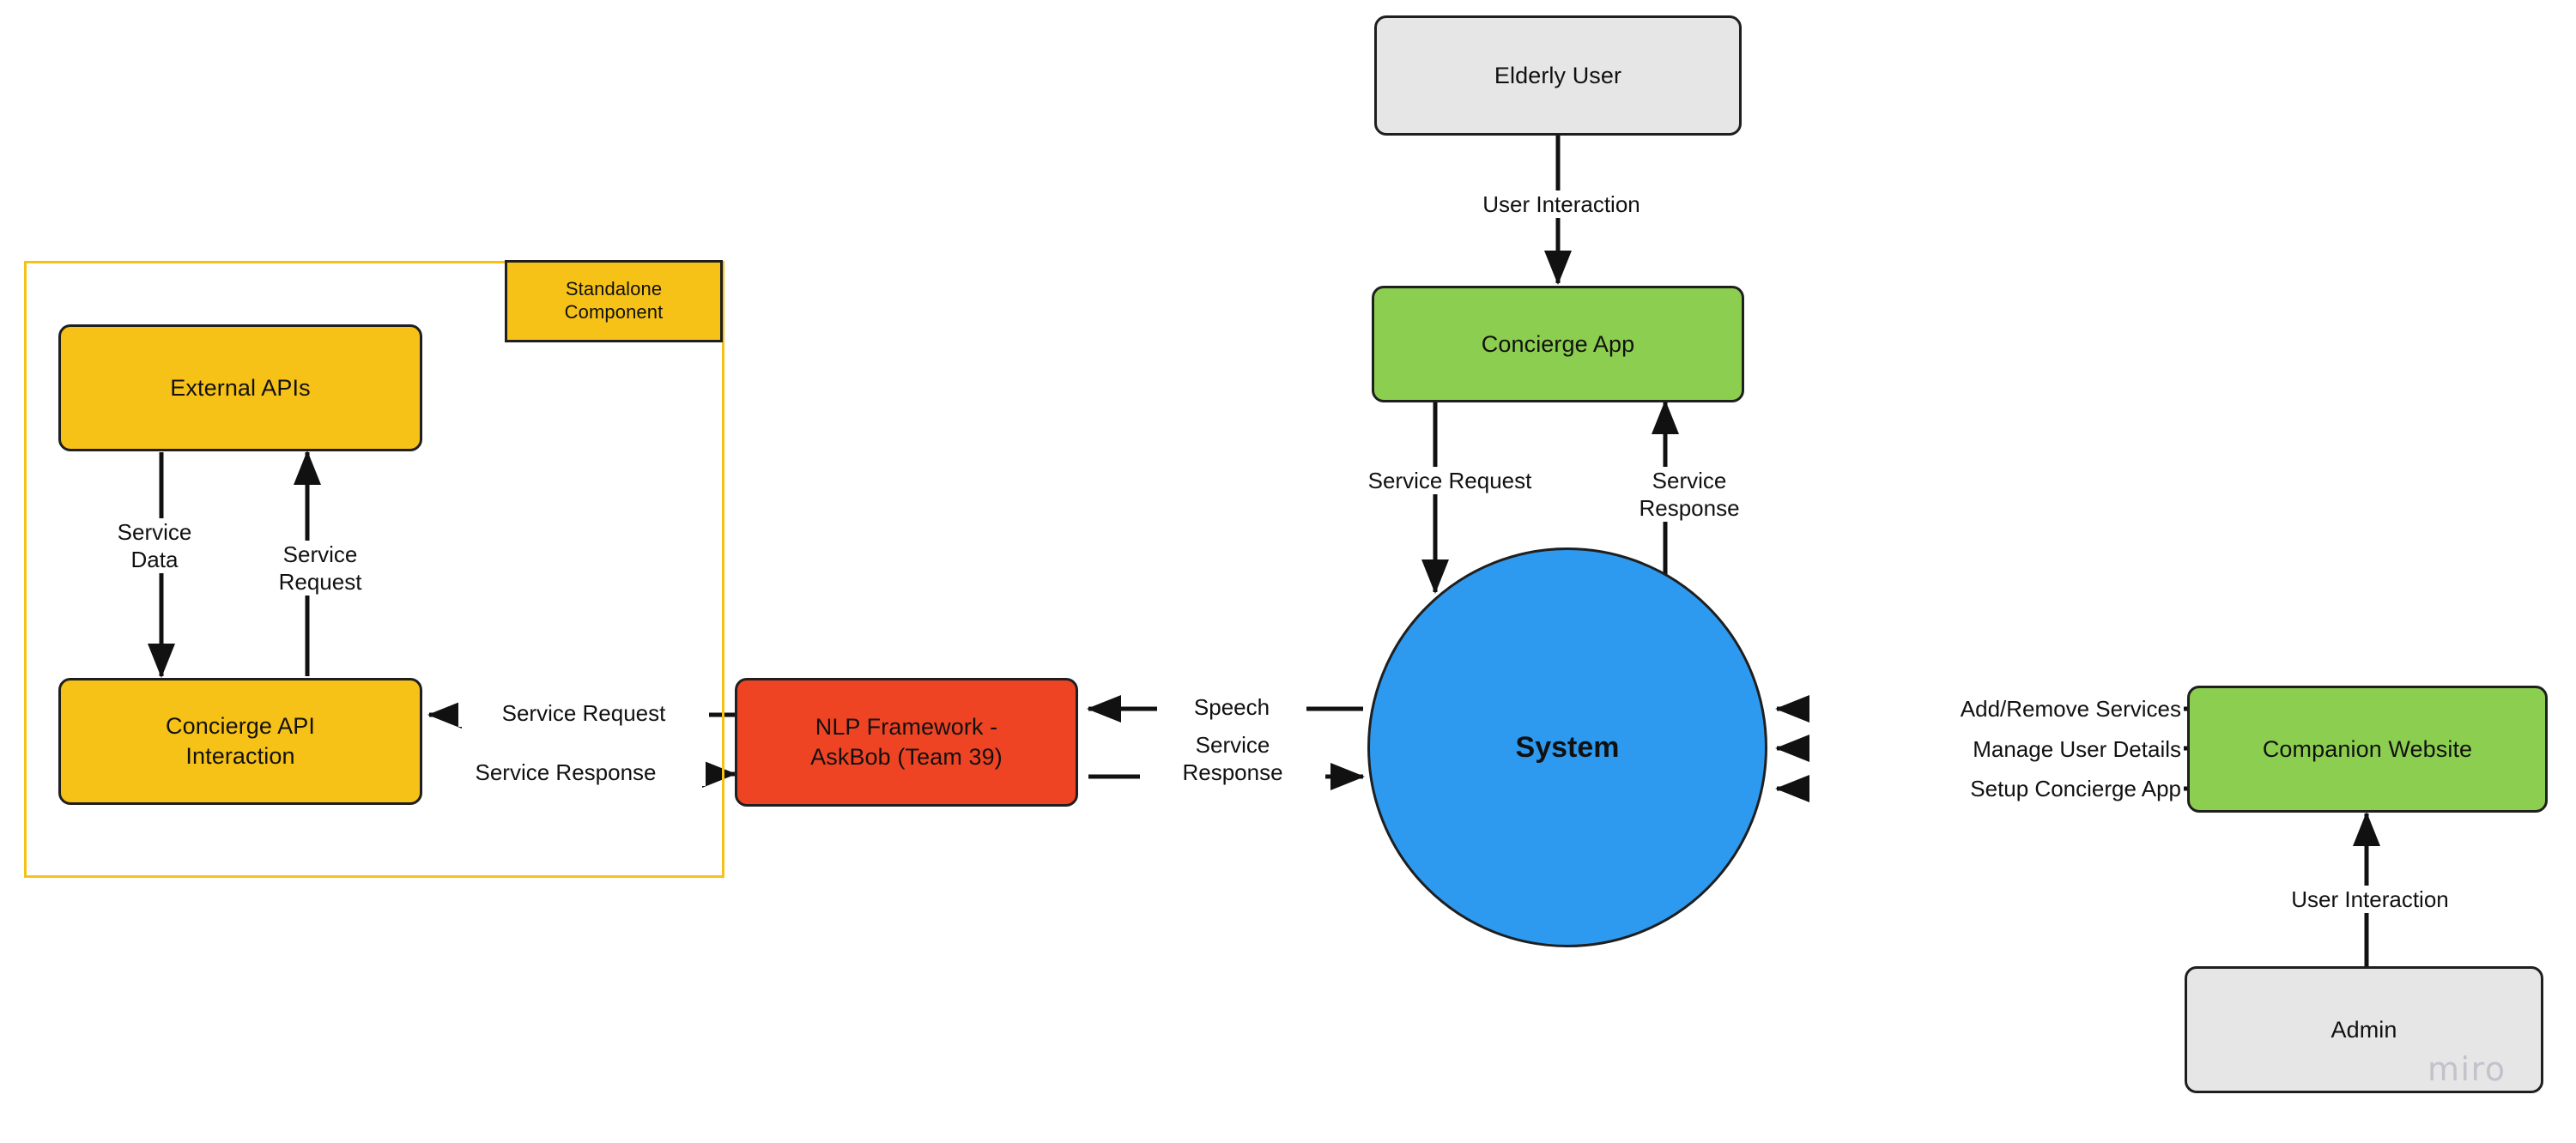 This screenshot has width=2576, height=1143. I want to click on node-nlp-framework: NLP Framework - AskBob (Team 39), so click(907, 742).